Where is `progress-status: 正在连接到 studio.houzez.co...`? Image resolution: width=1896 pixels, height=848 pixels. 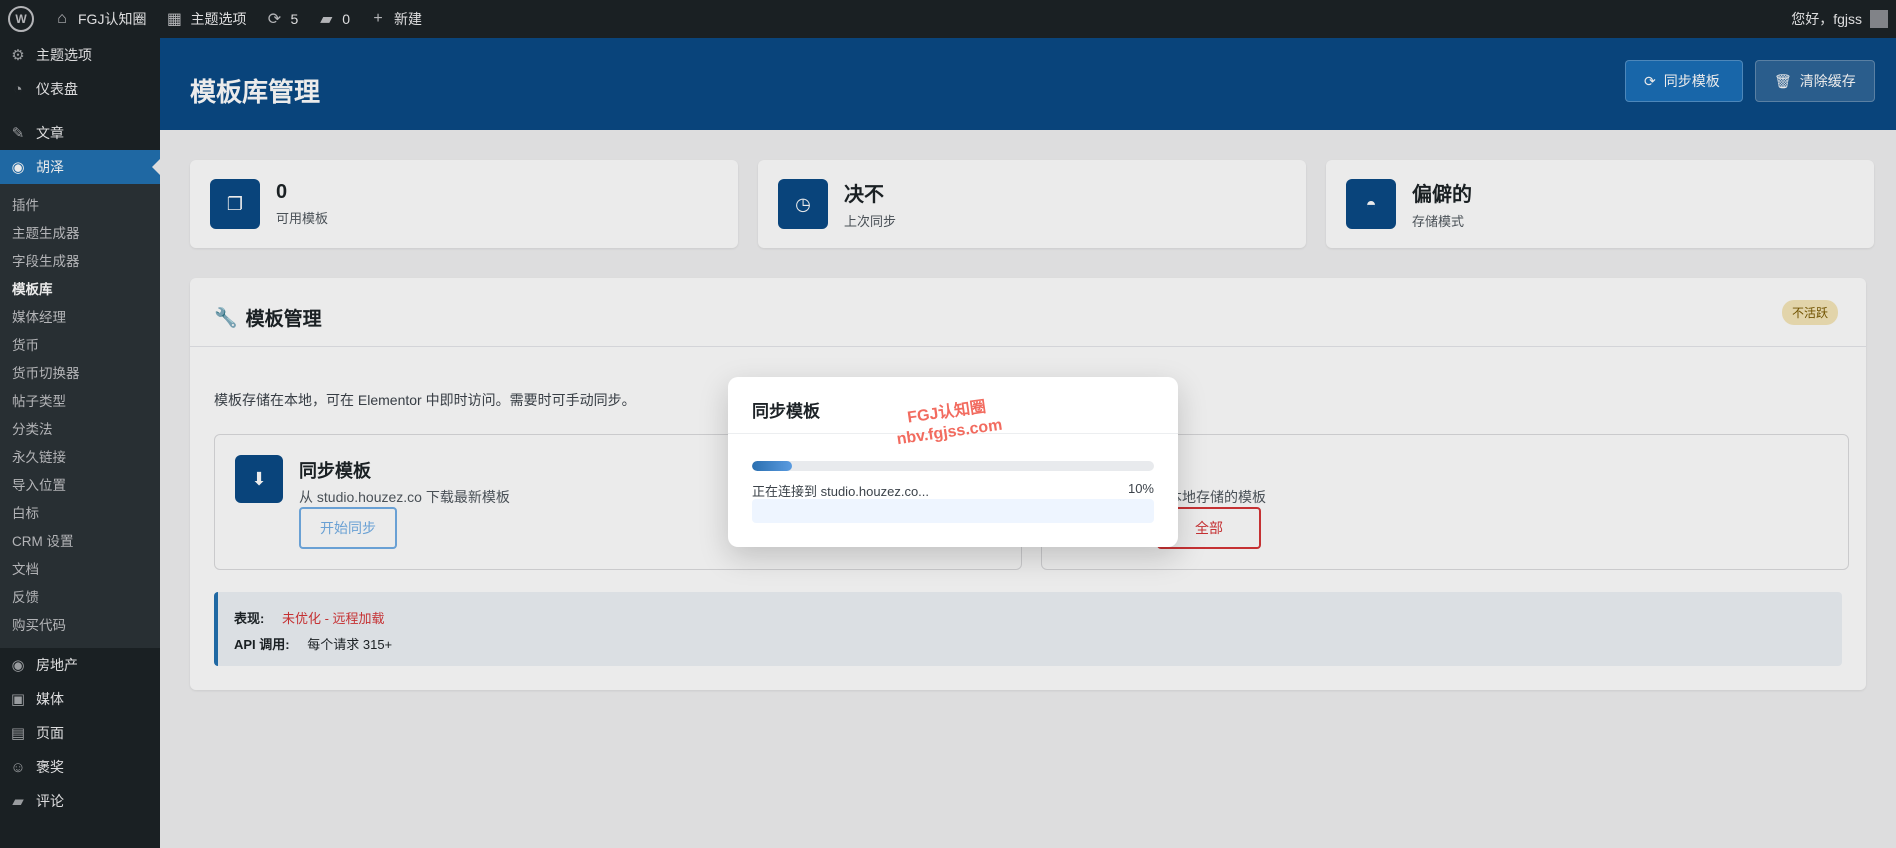 progress-status: 正在连接到 studio.houzez.co... is located at coordinates (841, 491).